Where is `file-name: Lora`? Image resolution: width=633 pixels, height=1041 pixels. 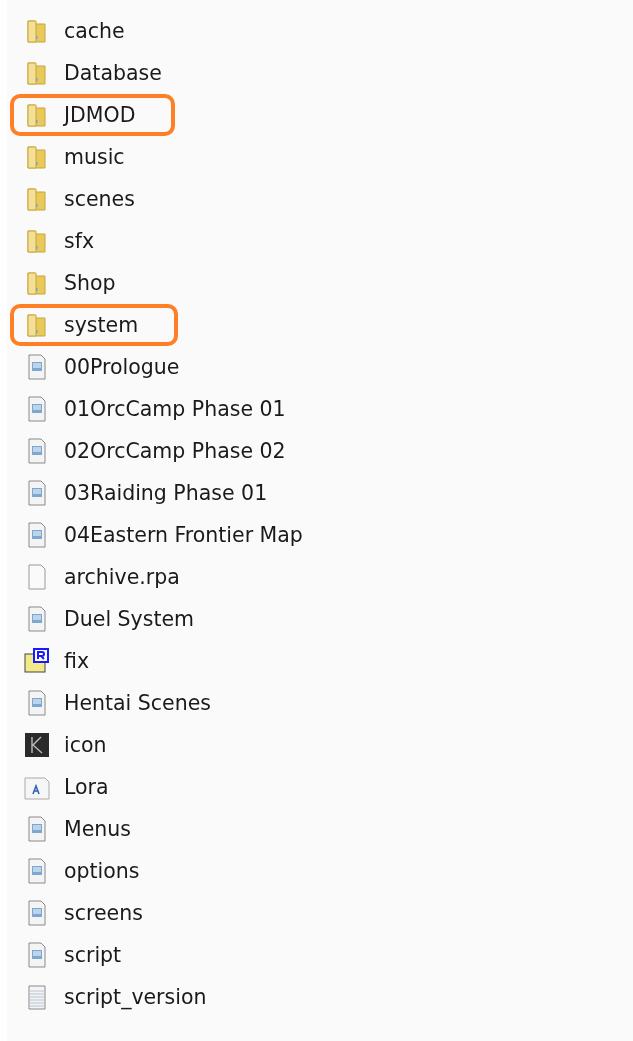 file-name: Lora is located at coordinates (86, 787).